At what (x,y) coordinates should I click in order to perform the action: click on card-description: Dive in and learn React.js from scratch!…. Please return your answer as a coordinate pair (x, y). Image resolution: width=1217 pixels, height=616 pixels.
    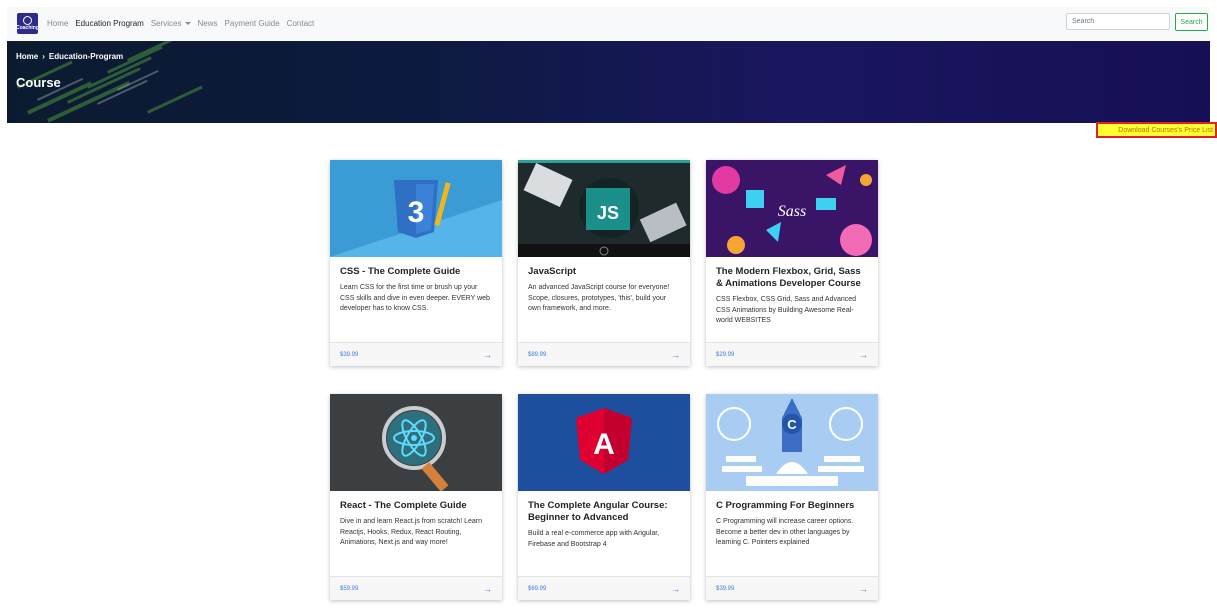
    Looking at the image, I should click on (411, 532).